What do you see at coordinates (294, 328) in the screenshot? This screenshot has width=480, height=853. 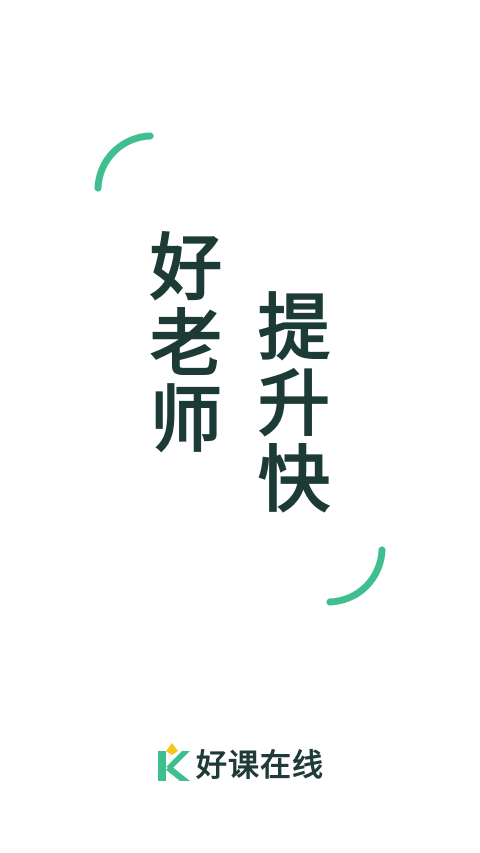 I see `slogan-char: 提` at bounding box center [294, 328].